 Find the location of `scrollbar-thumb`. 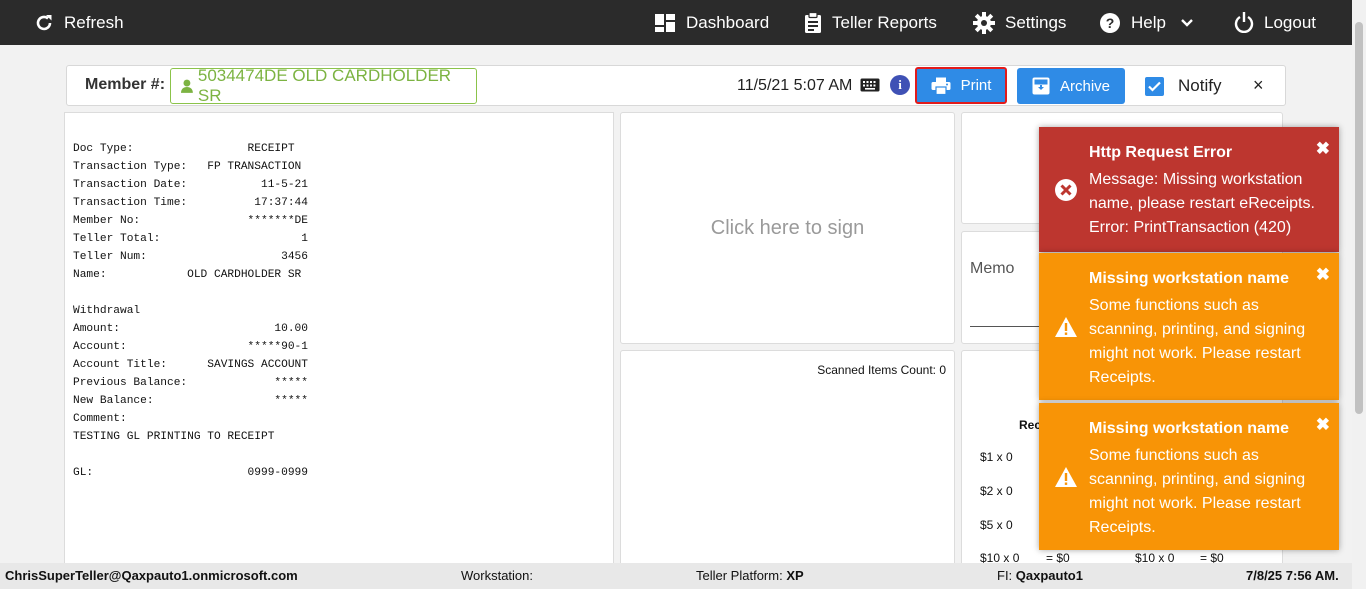

scrollbar-thumb is located at coordinates (1359, 218).